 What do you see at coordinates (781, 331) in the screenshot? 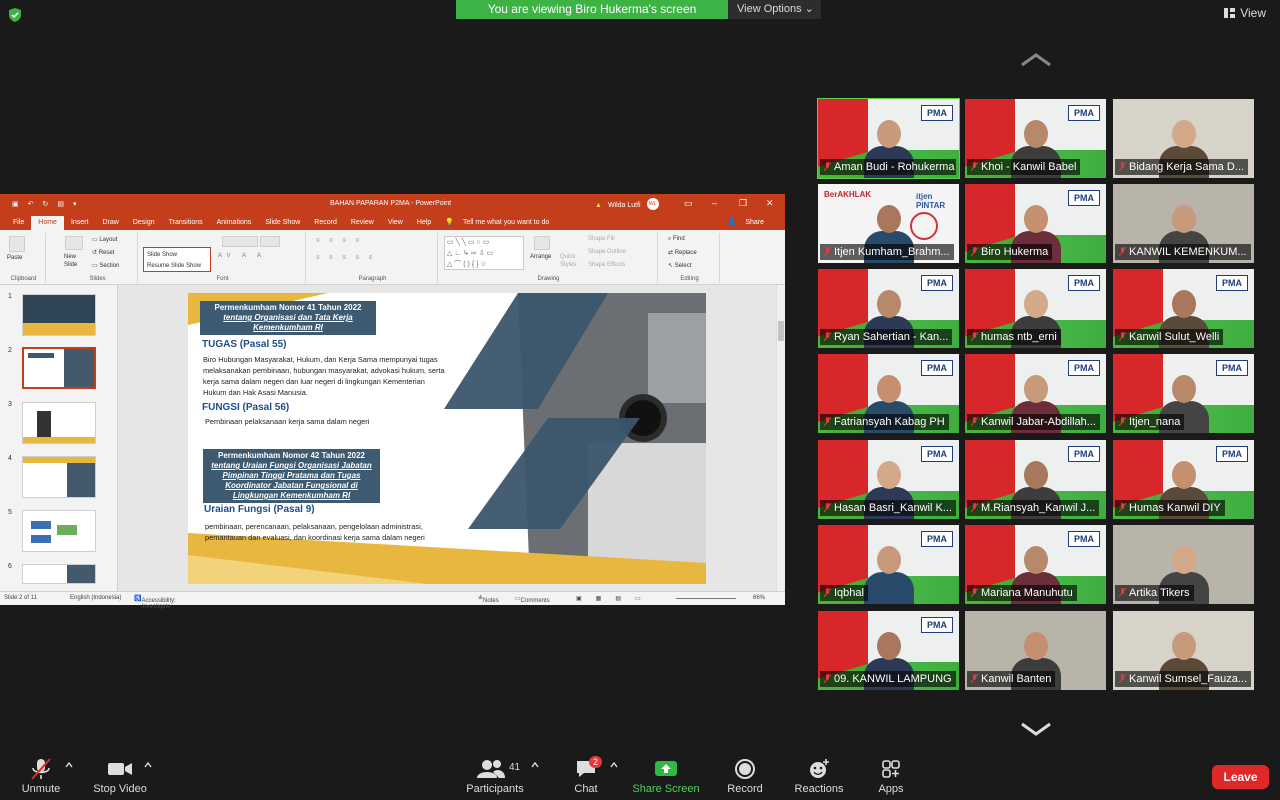
I see `scrollbar-thumb` at bounding box center [781, 331].